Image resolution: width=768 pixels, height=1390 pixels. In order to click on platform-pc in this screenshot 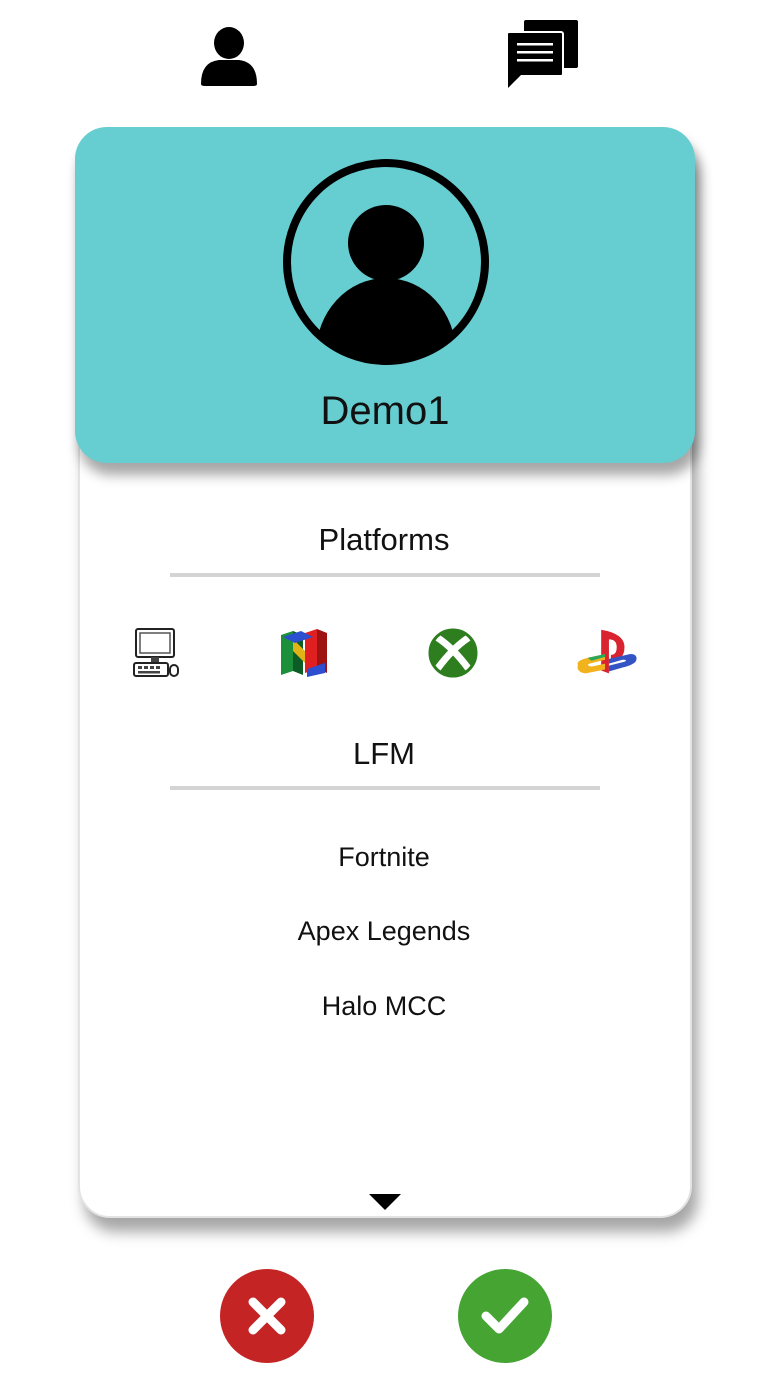, I will do `click(155, 653)`.